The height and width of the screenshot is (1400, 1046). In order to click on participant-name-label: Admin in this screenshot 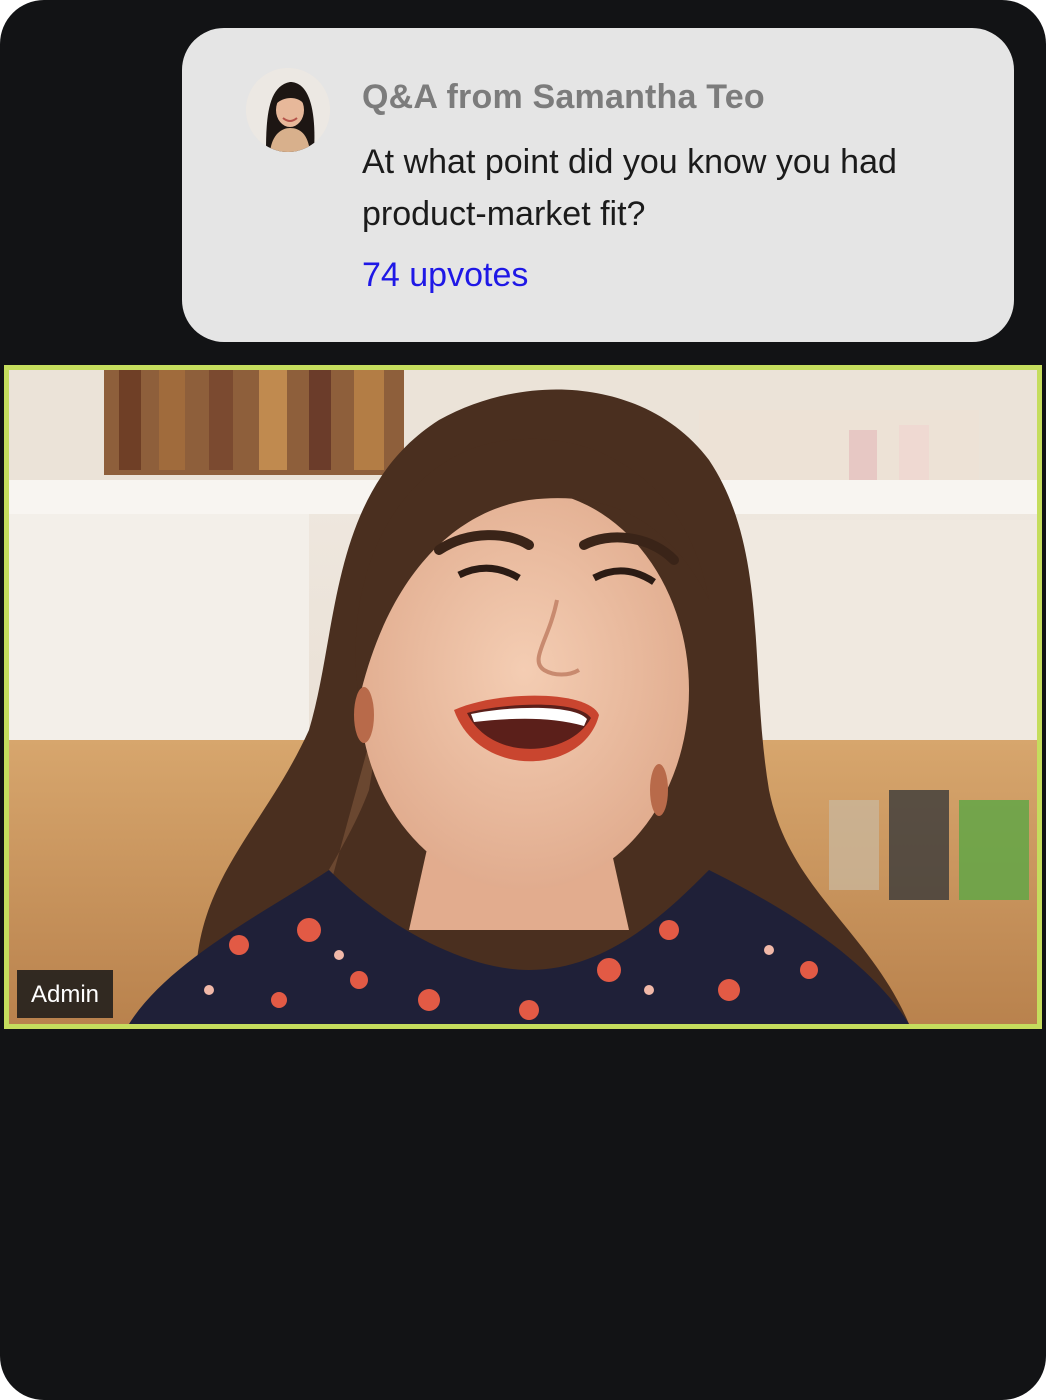, I will do `click(65, 994)`.